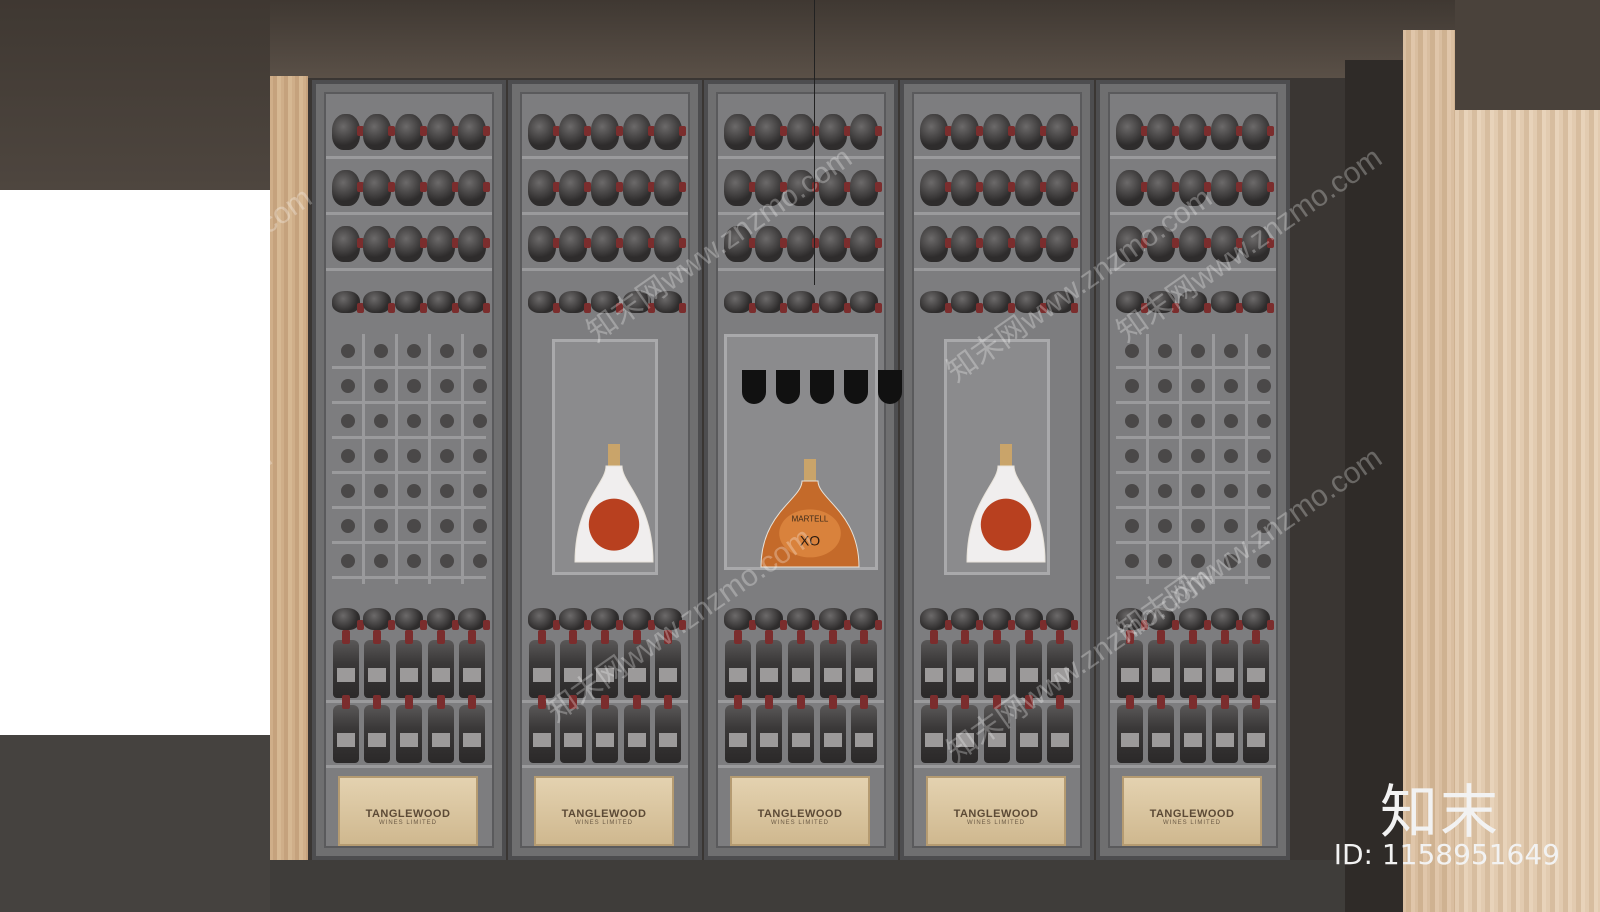 This screenshot has width=1600, height=912. I want to click on ceiling-right-panel, so click(1527, 55).